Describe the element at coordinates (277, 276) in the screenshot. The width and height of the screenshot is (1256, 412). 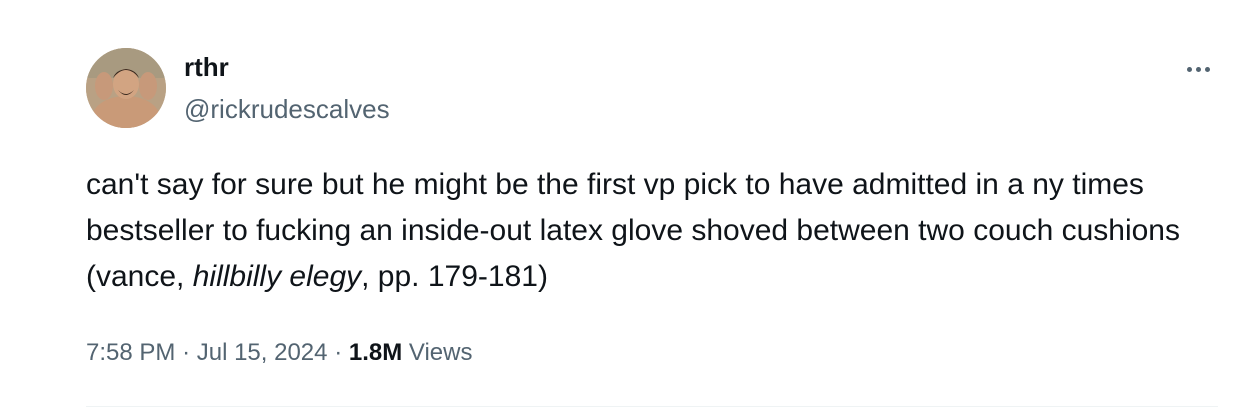
I see `tweet-text-italic: hillbilly elegy` at that location.